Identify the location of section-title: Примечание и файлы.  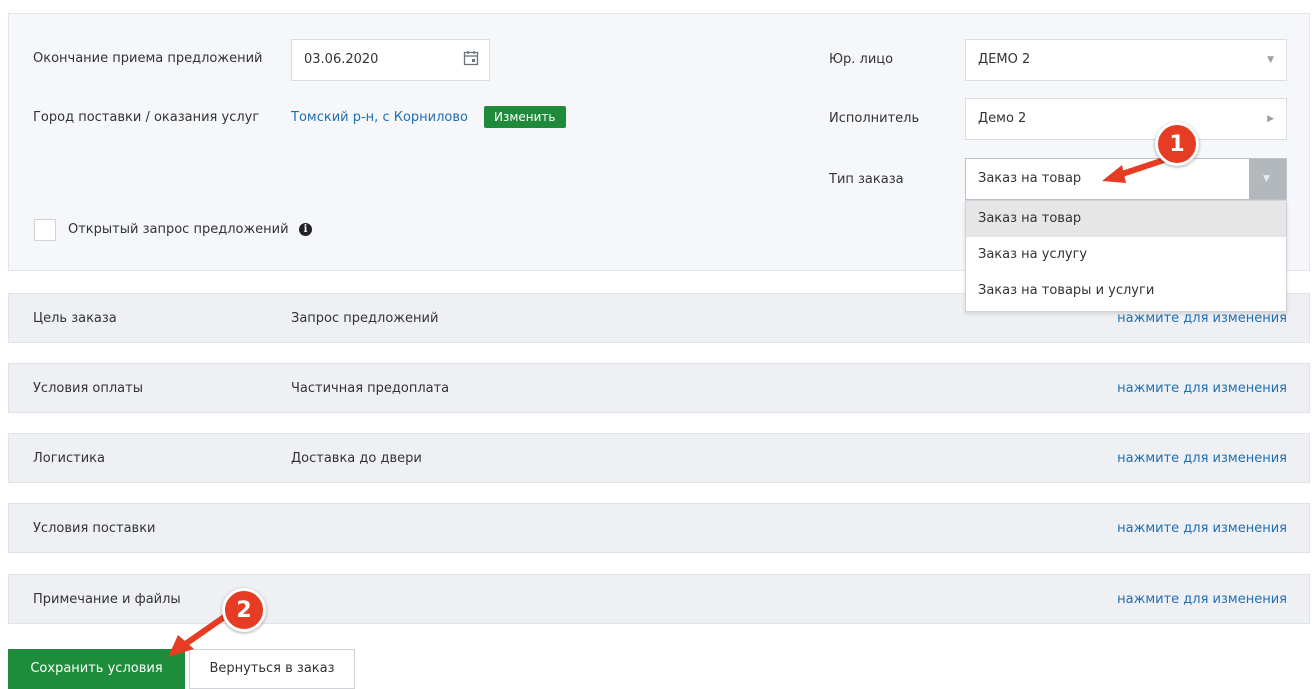
(107, 599).